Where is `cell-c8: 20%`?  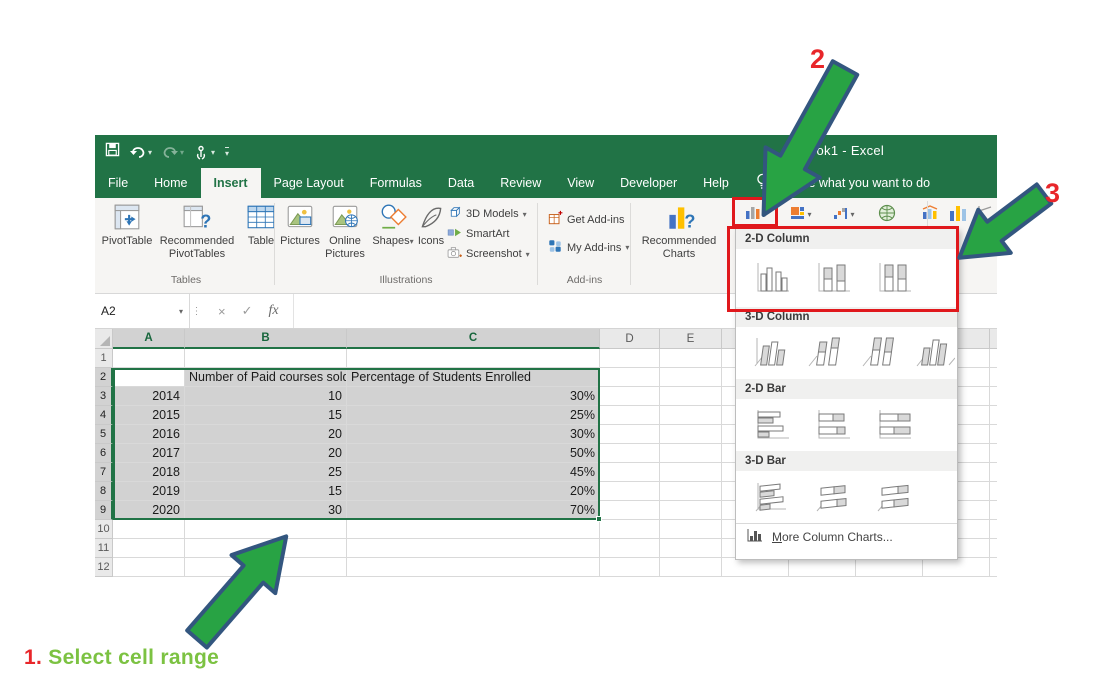 cell-c8: 20% is located at coordinates (473, 491).